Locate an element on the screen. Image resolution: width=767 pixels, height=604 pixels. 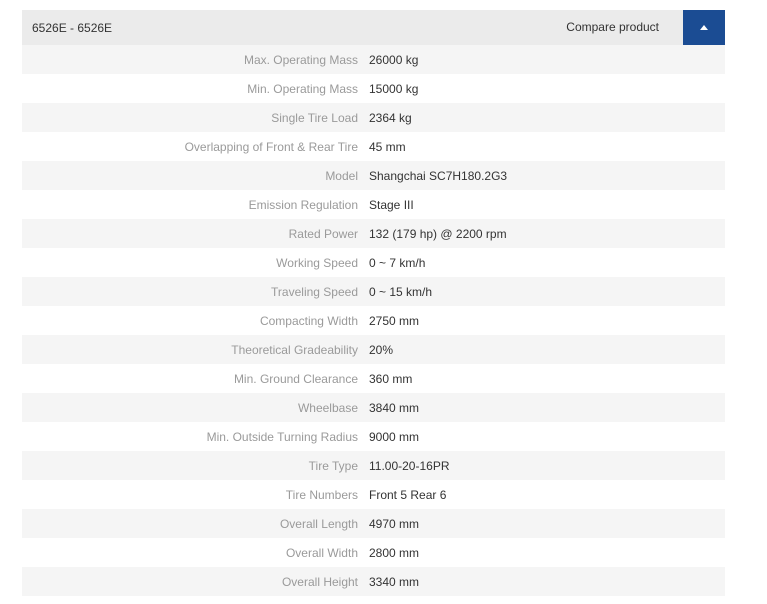
spec-value: 26000 kg is located at coordinates (394, 59).